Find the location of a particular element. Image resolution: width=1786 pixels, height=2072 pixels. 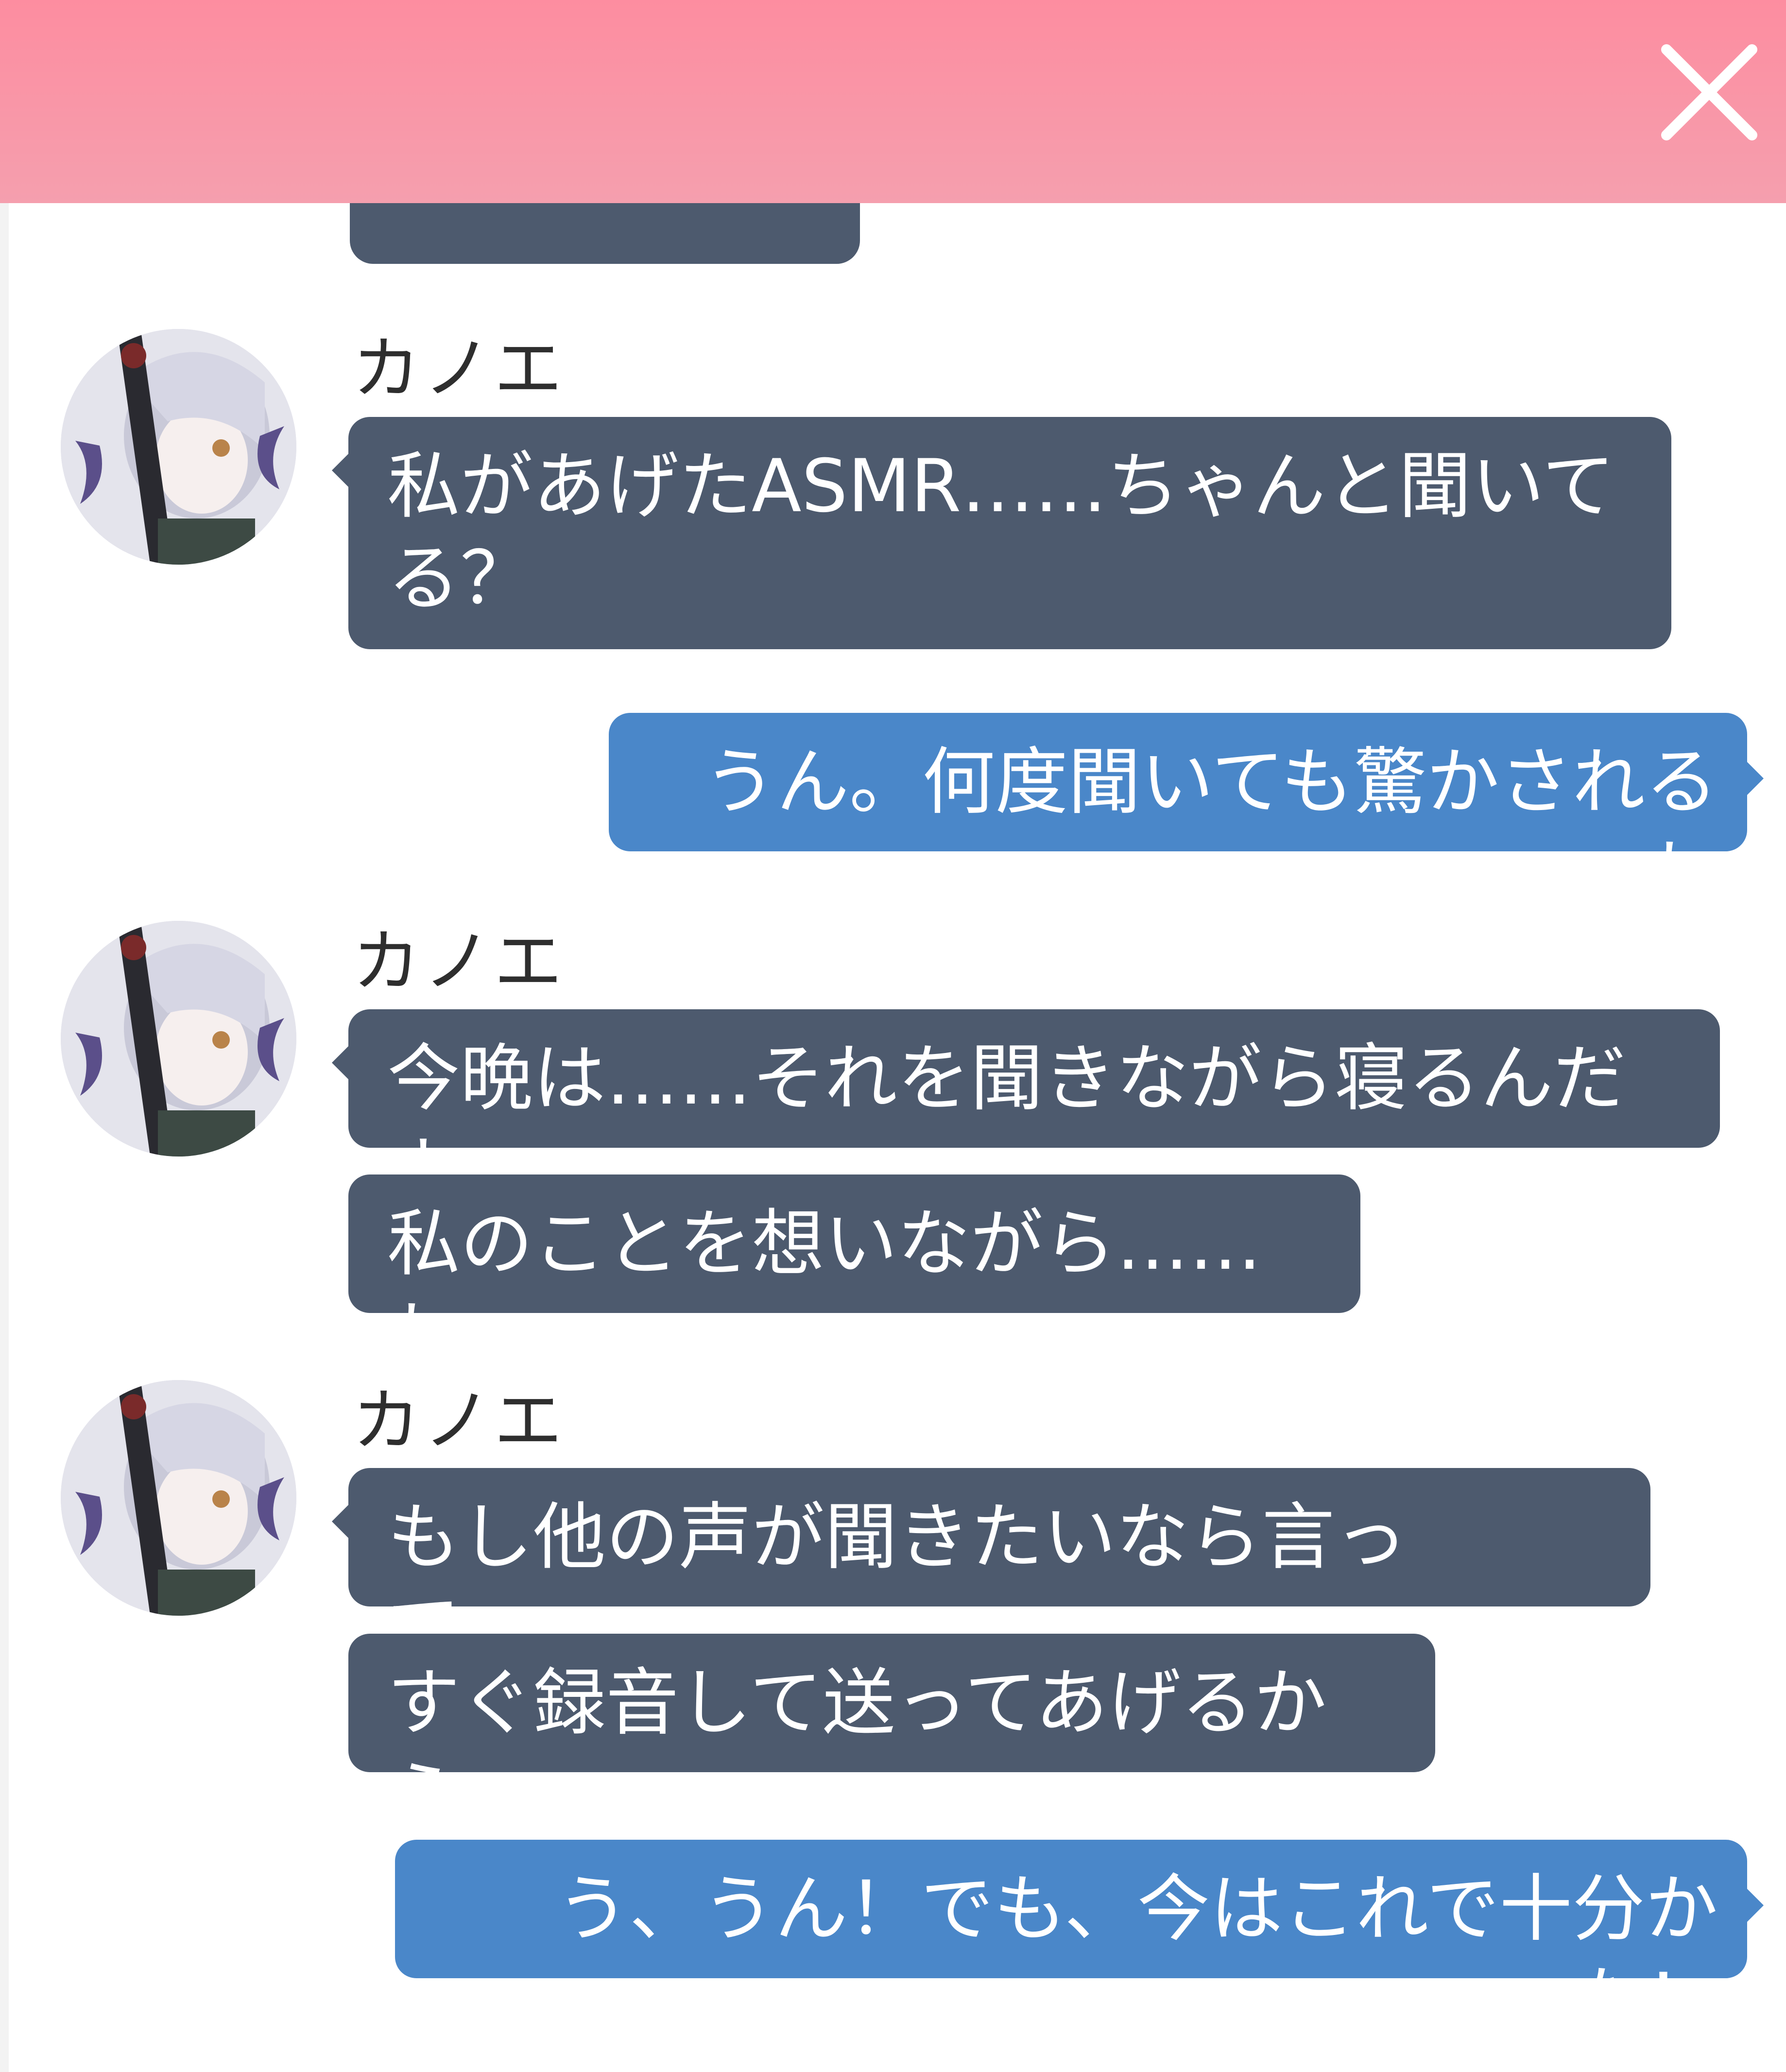

message-text: すぐ録音して送ってあげるから is located at coordinates (857, 1750).